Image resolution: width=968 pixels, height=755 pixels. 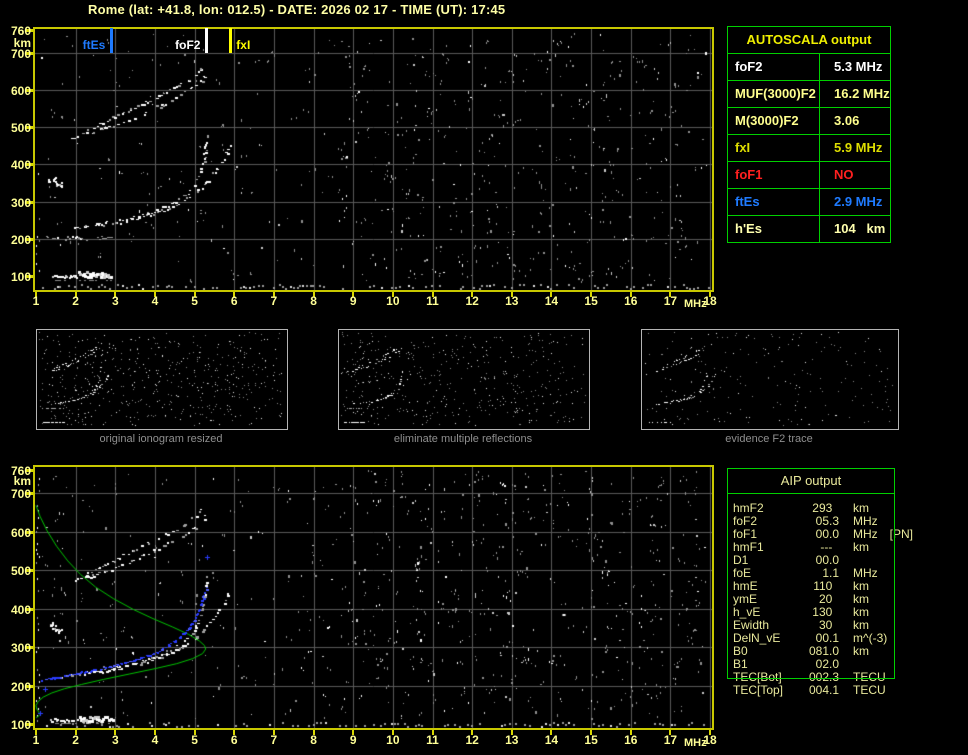 What do you see at coordinates (823, 690) in the screenshot?
I see `aip-row-value: 004.1` at bounding box center [823, 690].